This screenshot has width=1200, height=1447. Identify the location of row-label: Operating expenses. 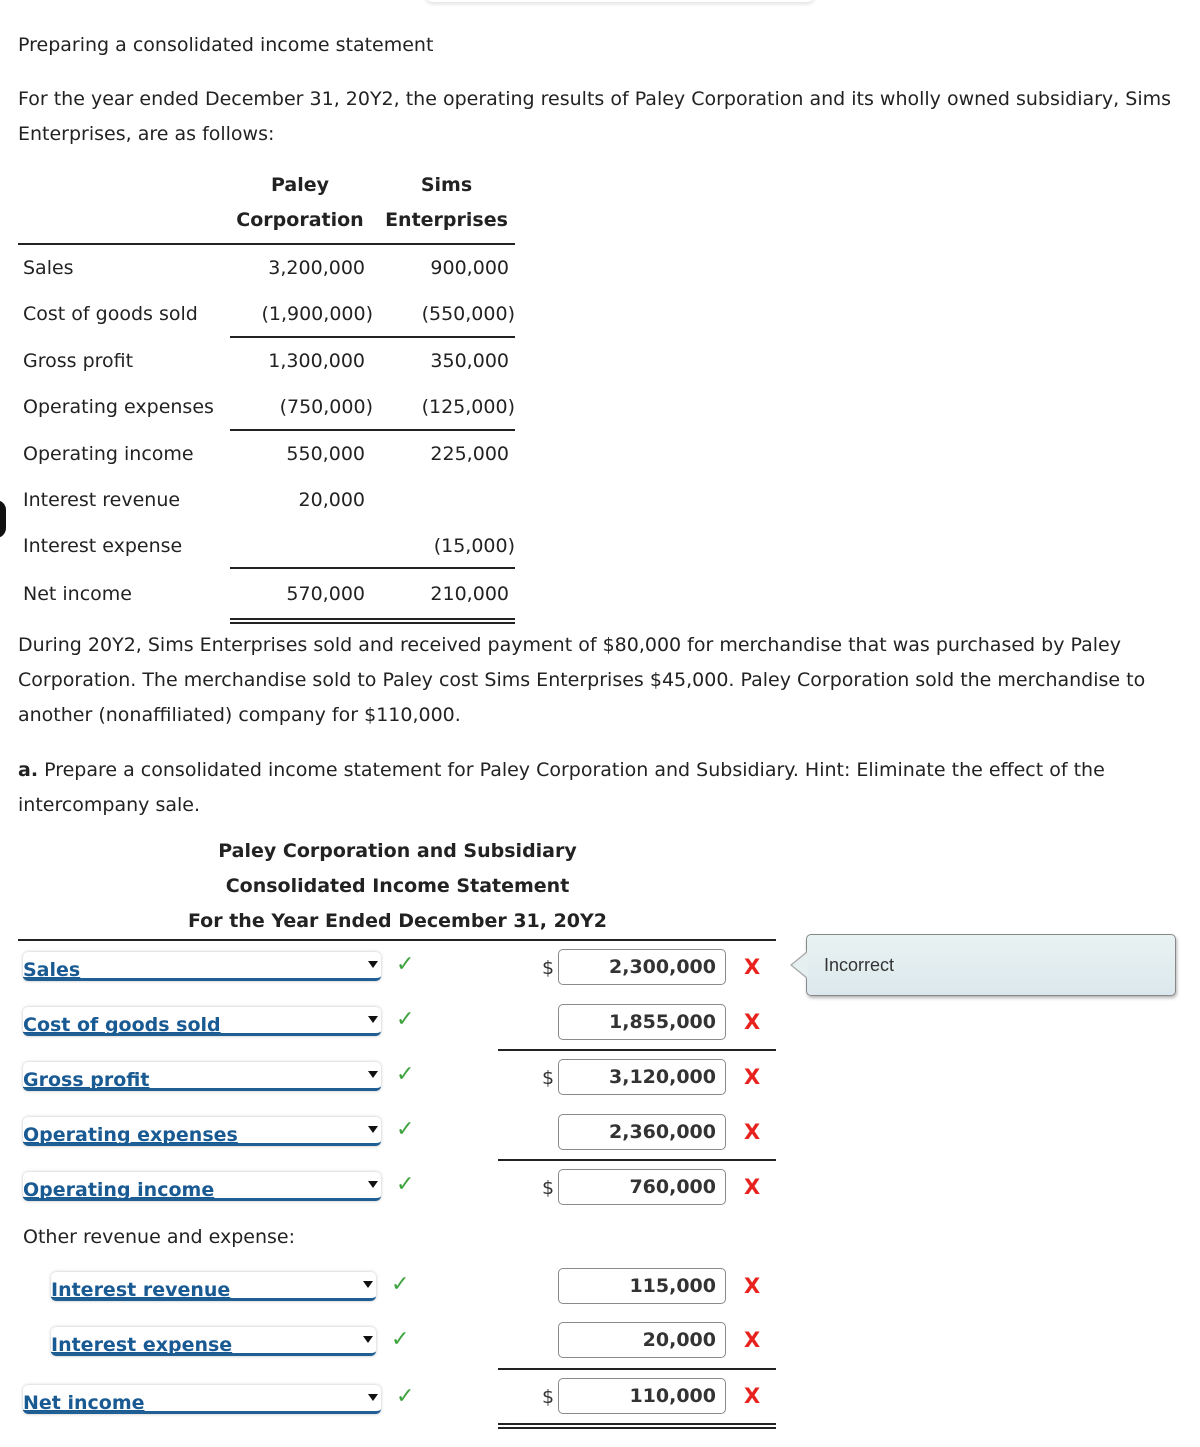
(118, 407).